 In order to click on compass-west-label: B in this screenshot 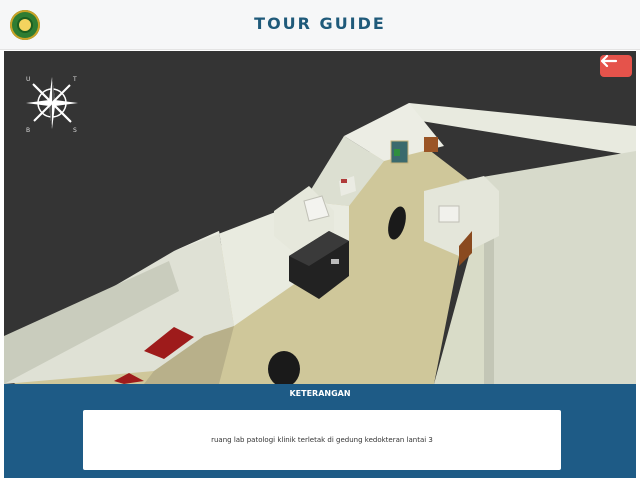, I will do `click(28, 130)`.